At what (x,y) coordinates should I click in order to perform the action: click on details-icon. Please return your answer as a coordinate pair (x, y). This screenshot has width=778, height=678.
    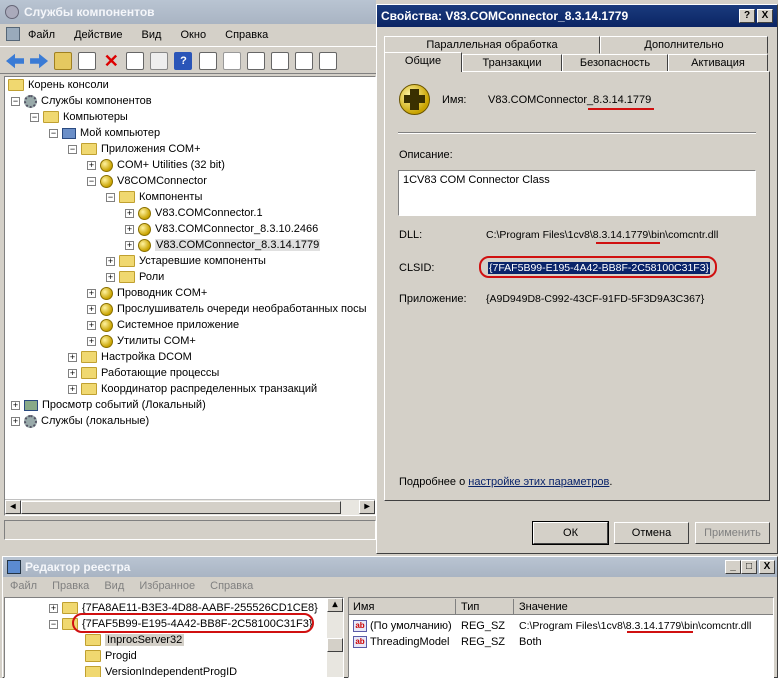
    Looking at the image, I should click on (327, 61).